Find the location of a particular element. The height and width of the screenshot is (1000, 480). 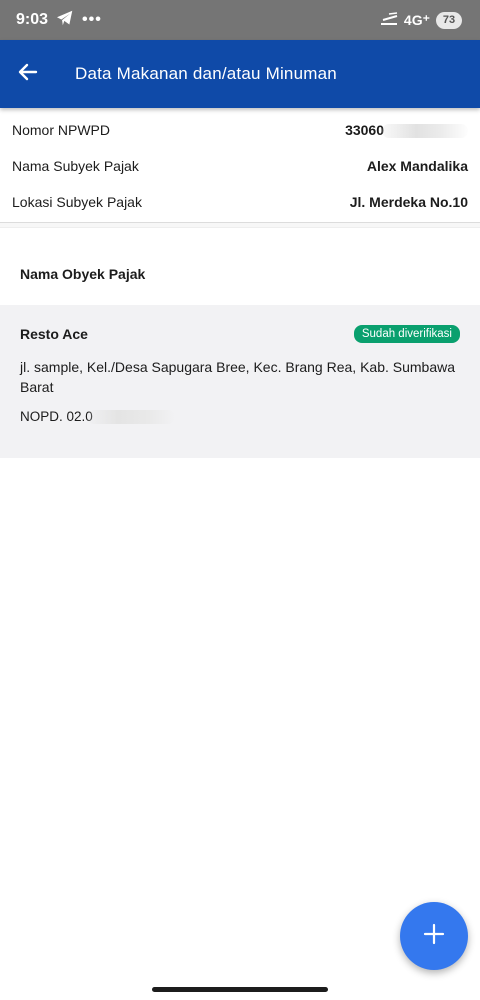

overflow-notifications-icon: ••• is located at coordinates (92, 19).